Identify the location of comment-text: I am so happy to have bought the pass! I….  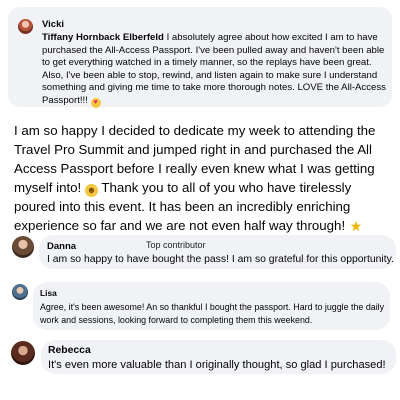
(220, 259).